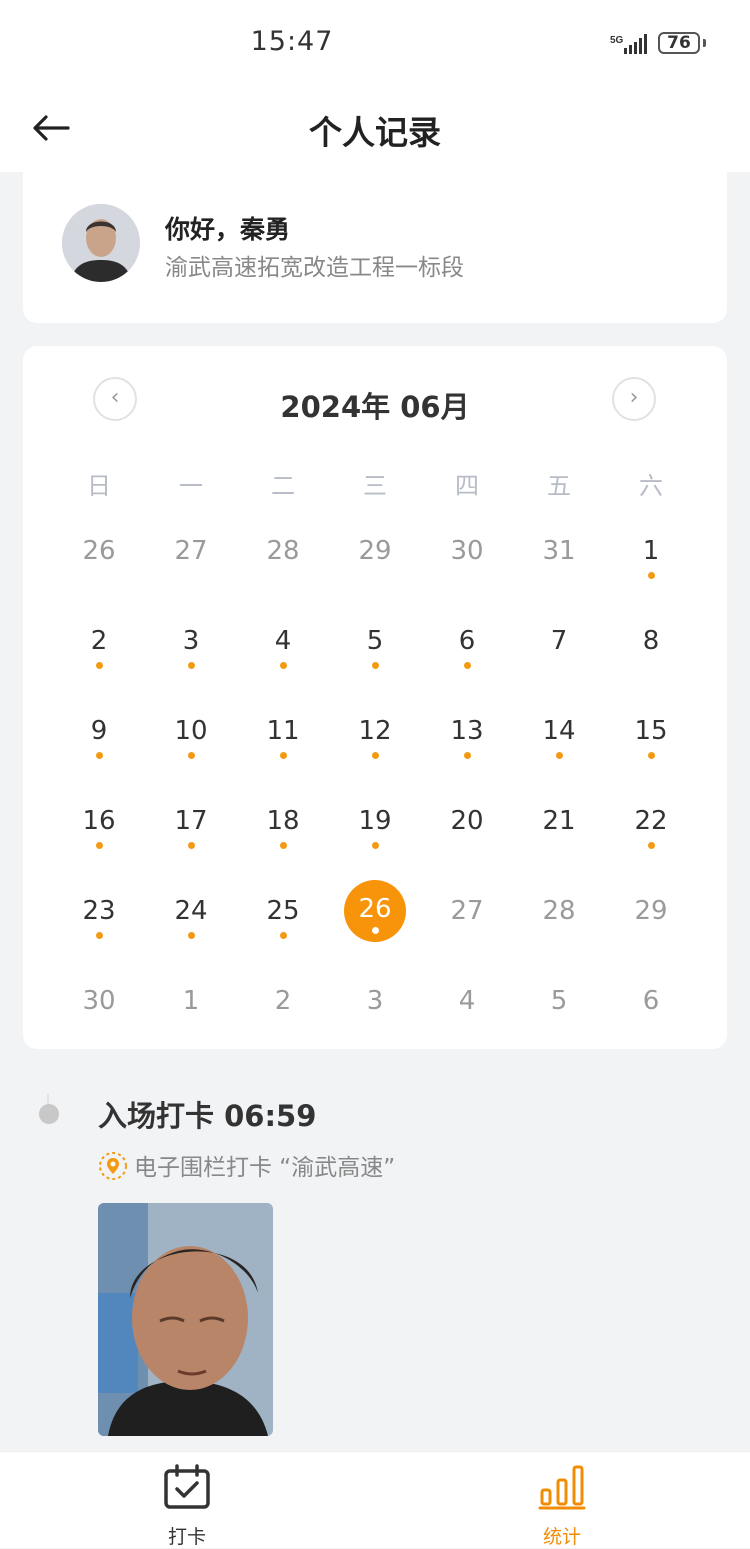 This screenshot has width=750, height=1549. What do you see at coordinates (375, 132) in the screenshot?
I see `page-title: 个人记录` at bounding box center [375, 132].